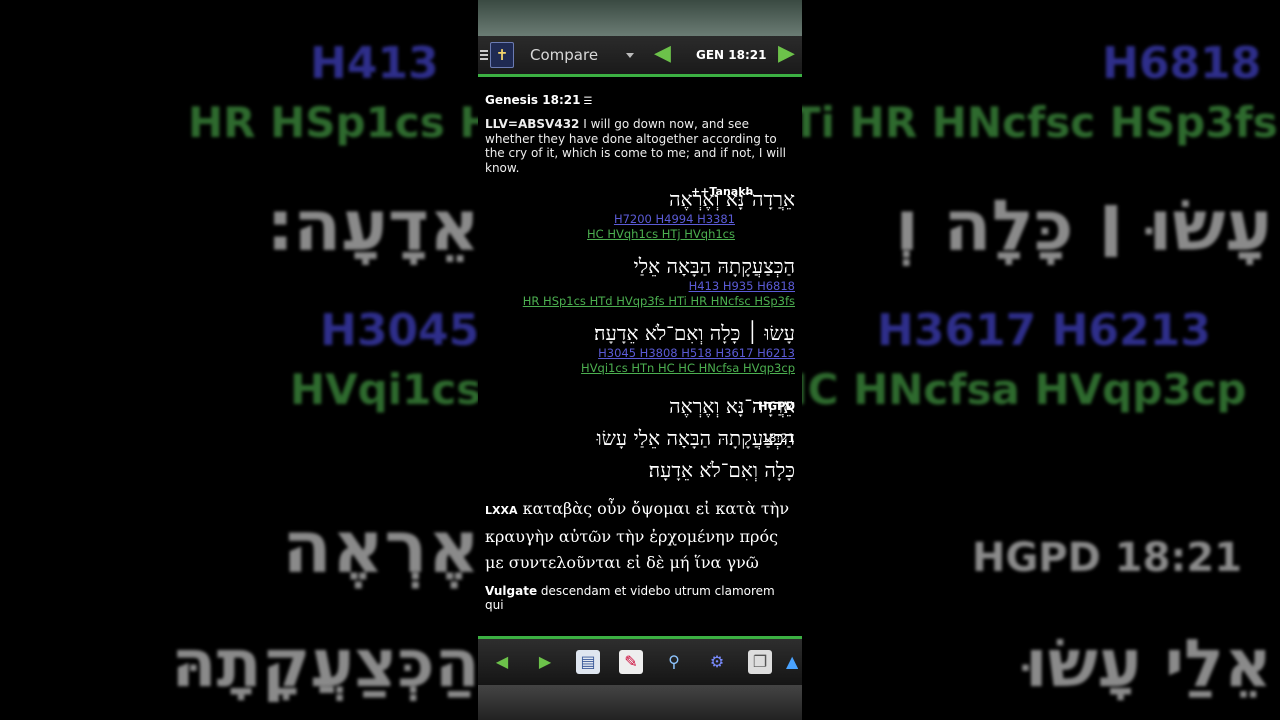  What do you see at coordinates (333, 122) in the screenshot?
I see `bg-green-codes: HR HSp1cs H` at bounding box center [333, 122].